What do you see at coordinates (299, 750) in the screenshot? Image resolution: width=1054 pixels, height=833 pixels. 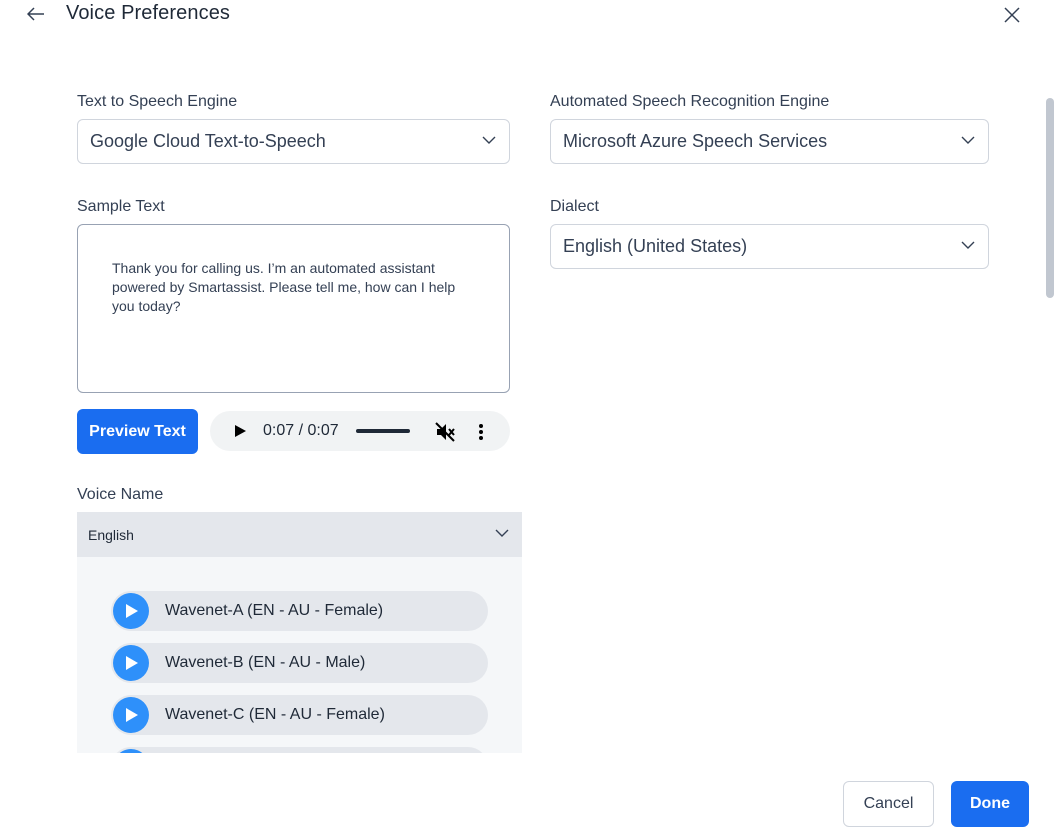 I see `voice-item-partial` at bounding box center [299, 750].